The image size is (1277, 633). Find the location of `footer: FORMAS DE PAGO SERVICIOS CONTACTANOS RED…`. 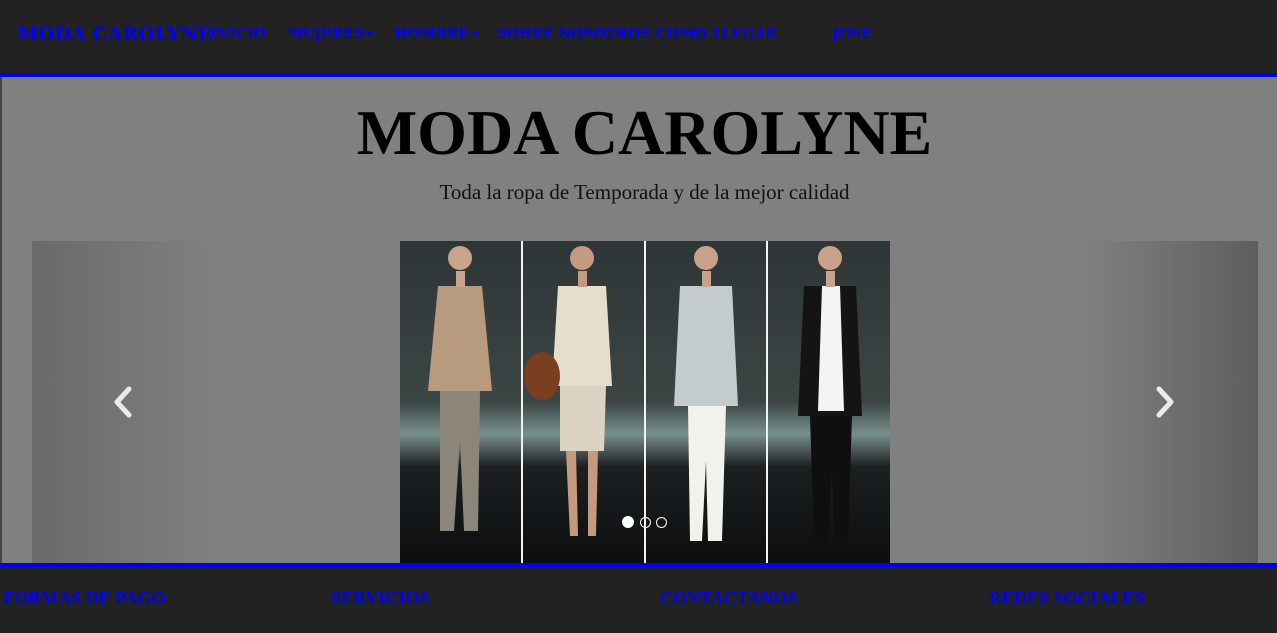

footer: FORMAS DE PAGO SERVICIOS CONTACTANOS RED… is located at coordinates (638, 598).